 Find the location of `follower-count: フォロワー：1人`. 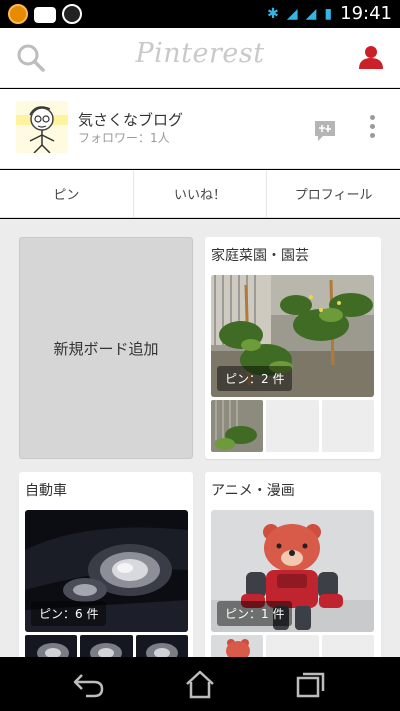

follower-count: フォロワー：1人 is located at coordinates (124, 137).